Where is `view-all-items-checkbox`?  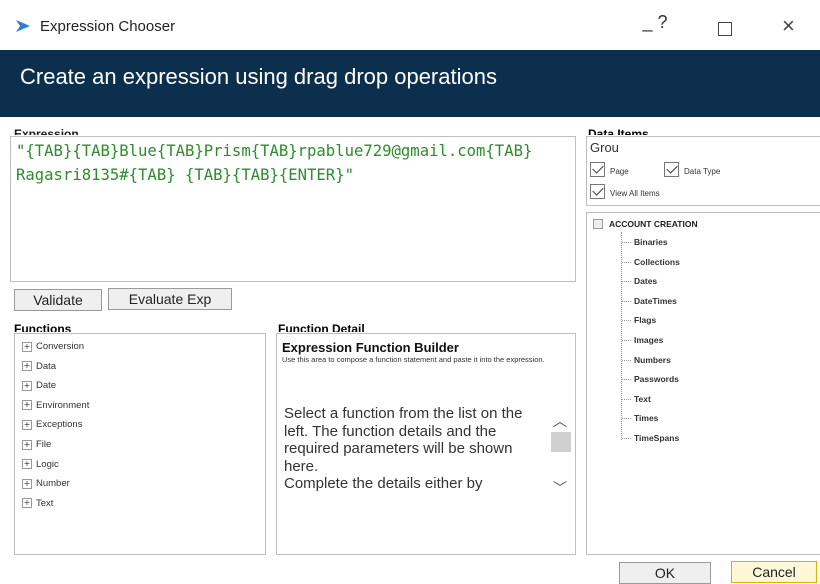 view-all-items-checkbox is located at coordinates (597, 191).